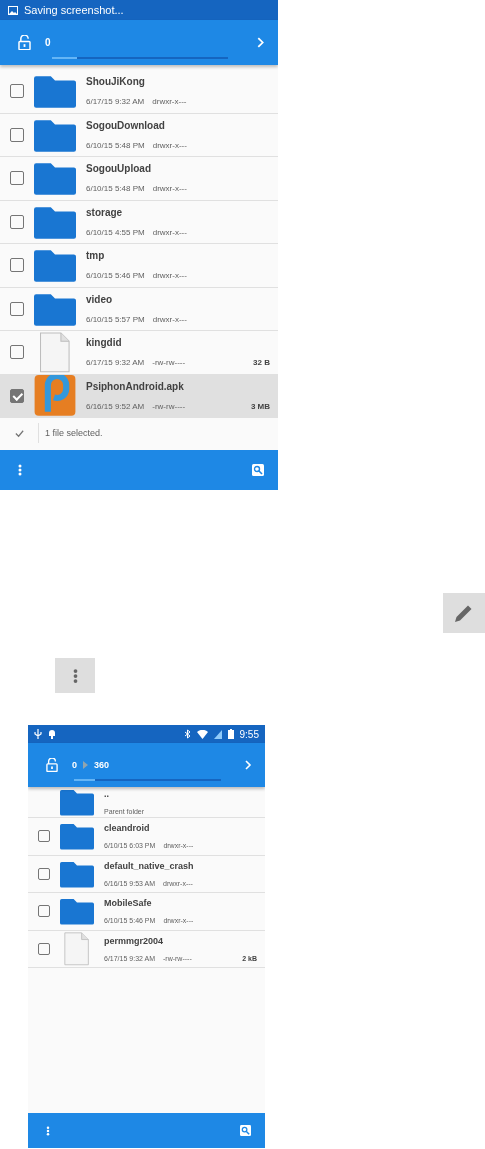 The width and height of the screenshot is (485, 1149). I want to click on file-name: .., so click(107, 794).